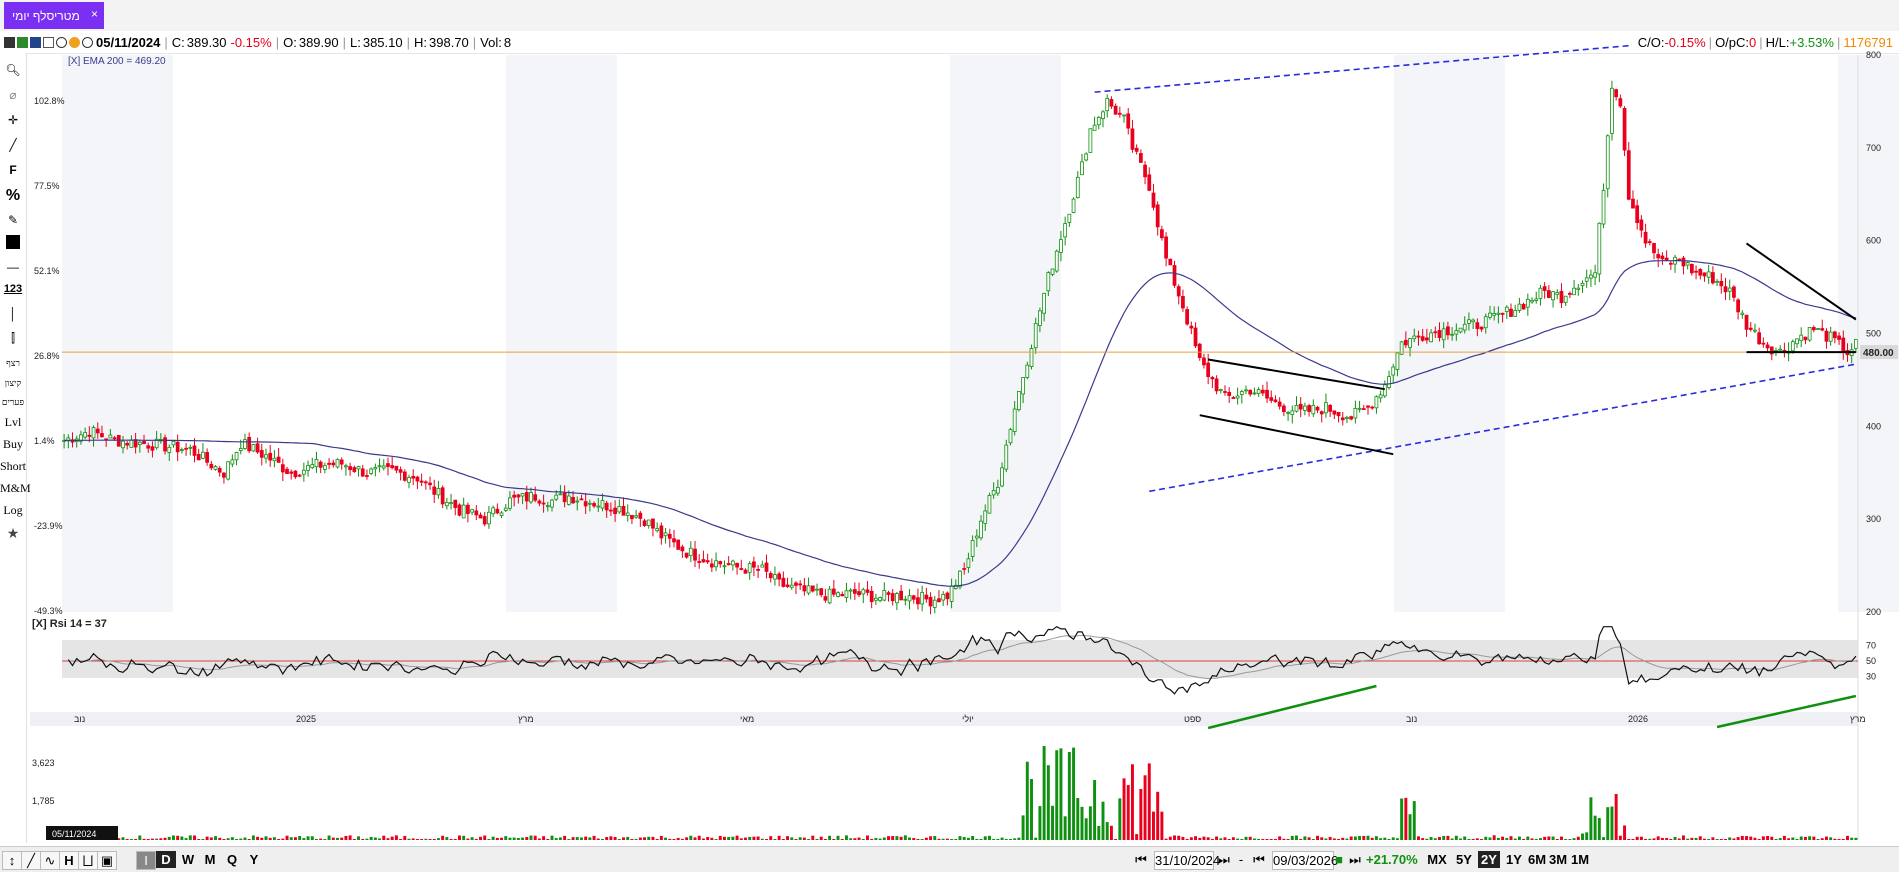  I want to click on color-box-icon, so click(13, 243).